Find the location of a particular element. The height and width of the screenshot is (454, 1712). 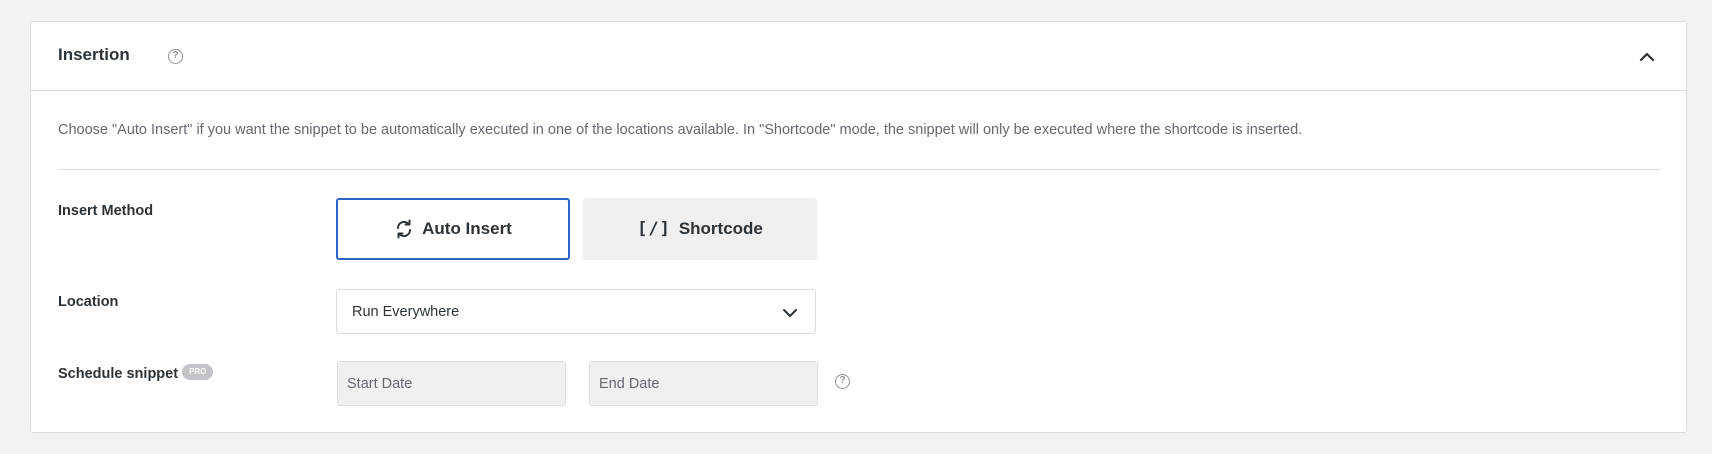

schedule-snippet-label: Schedule snippet PRO is located at coordinates (136, 373).